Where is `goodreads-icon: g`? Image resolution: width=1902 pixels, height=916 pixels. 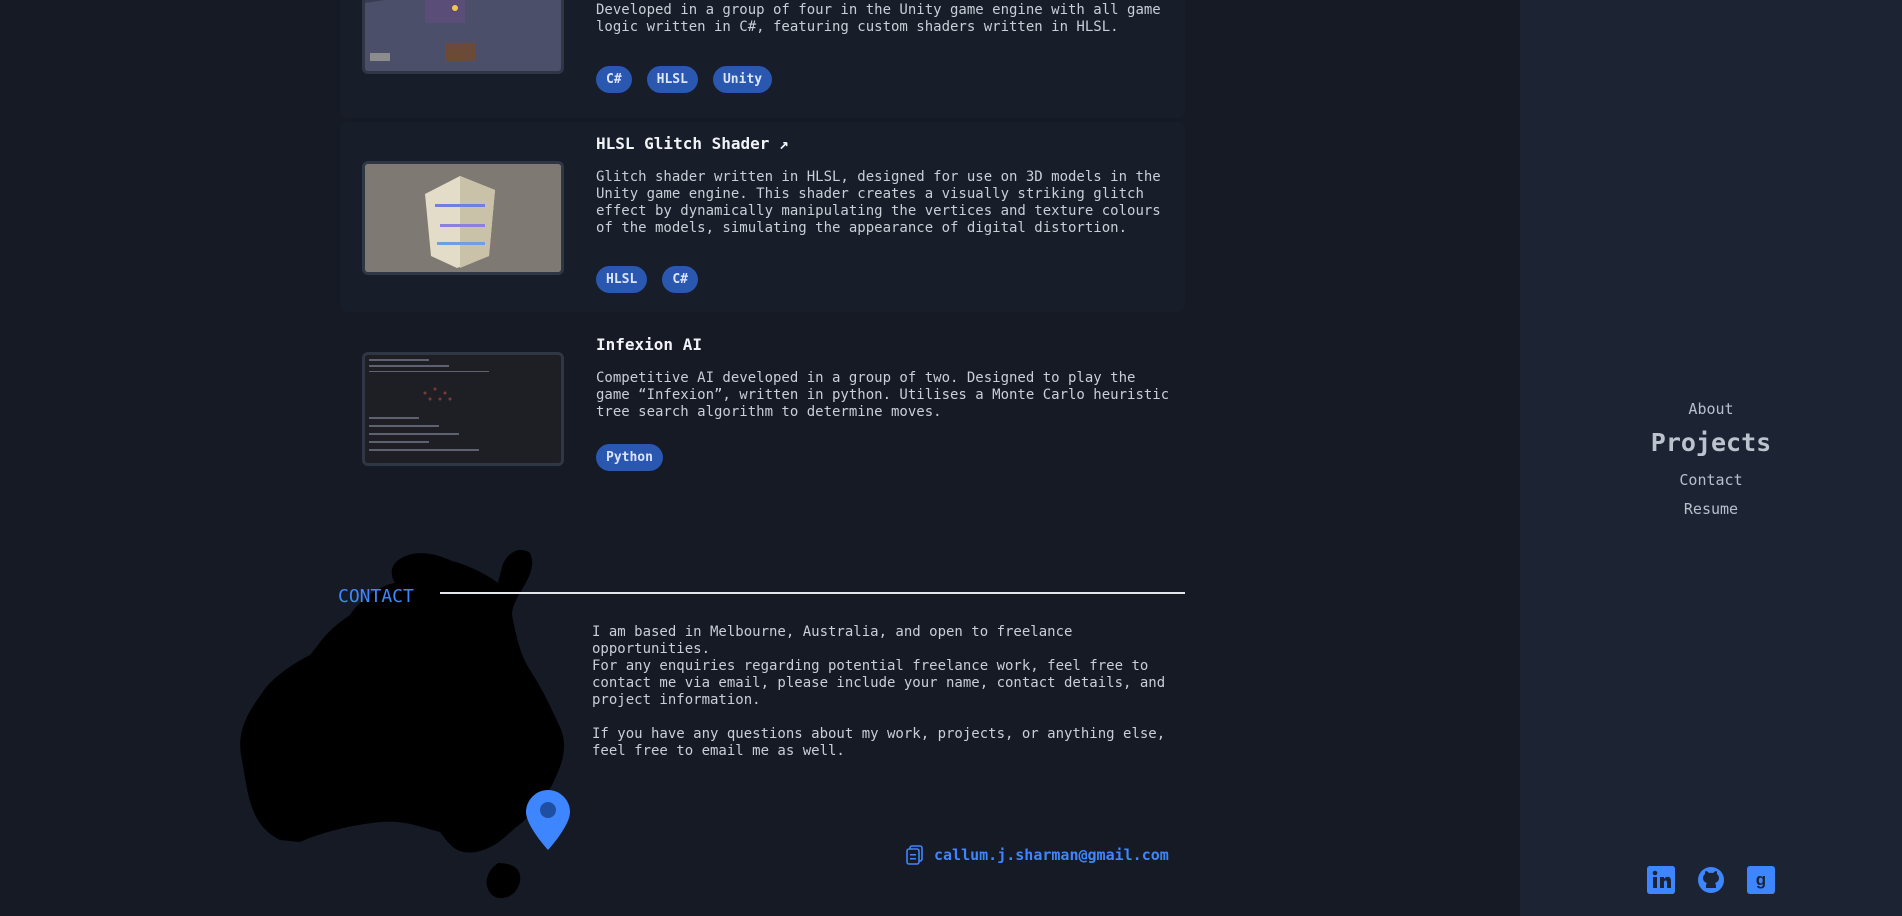
goodreads-icon: g is located at coordinates (1761, 880).